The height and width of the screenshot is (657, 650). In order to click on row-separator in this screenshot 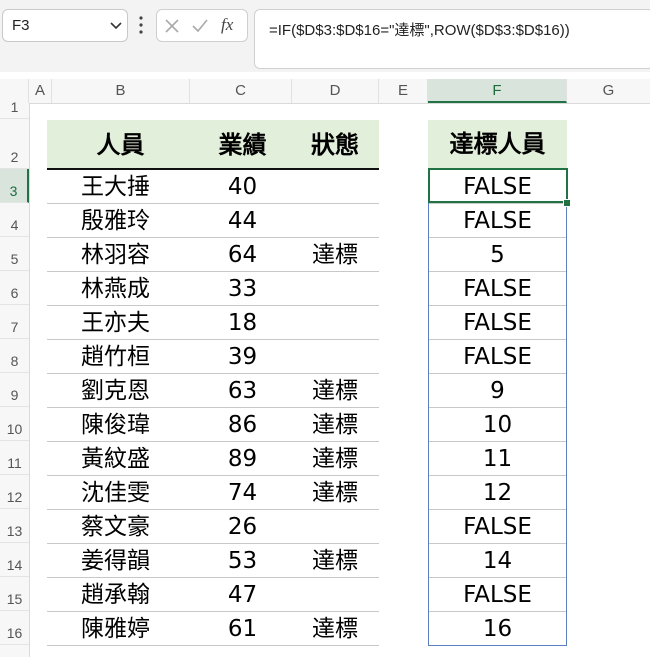, I will do `click(213, 645)`.